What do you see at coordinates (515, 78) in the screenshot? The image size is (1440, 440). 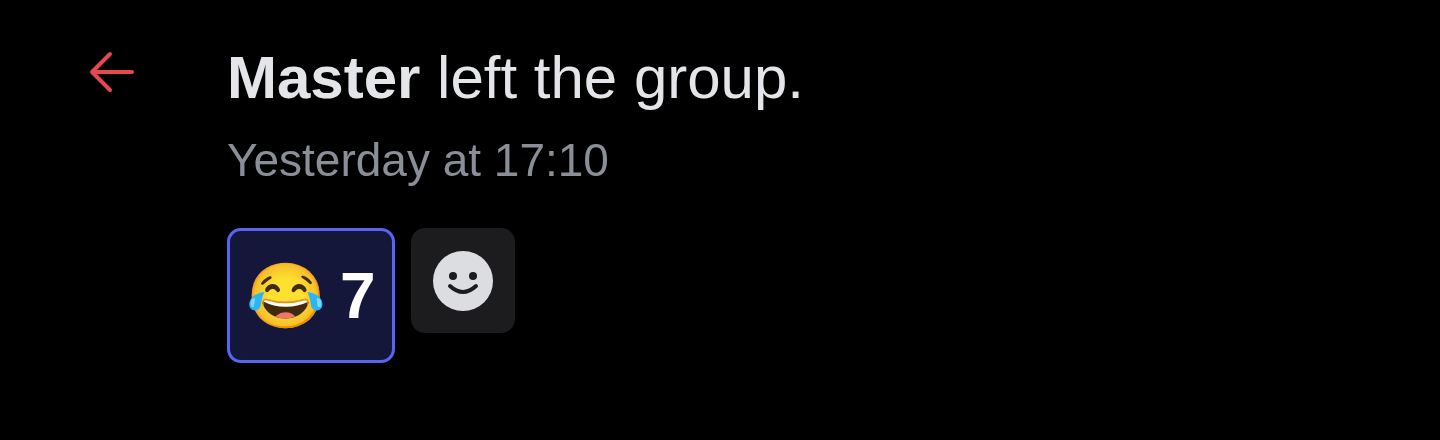 I see `system-message: Master left the group.` at bounding box center [515, 78].